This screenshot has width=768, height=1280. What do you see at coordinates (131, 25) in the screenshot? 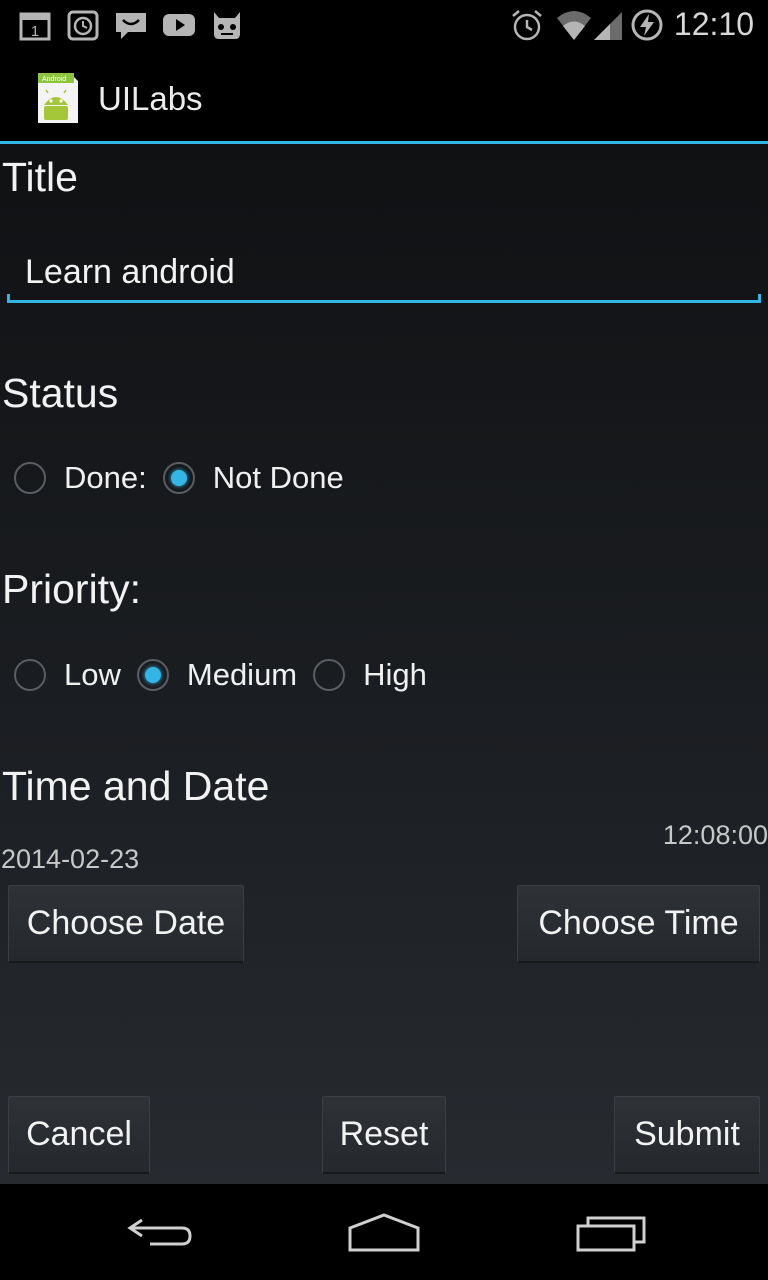
I see `message-icon` at bounding box center [131, 25].